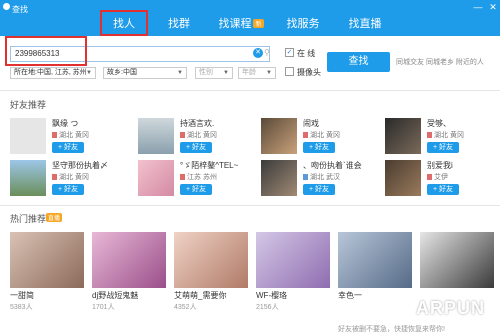 The height and width of the screenshot is (333, 500). What do you see at coordinates (365, 23) in the screenshot?
I see `tab-find-live: 找直播` at bounding box center [365, 23].